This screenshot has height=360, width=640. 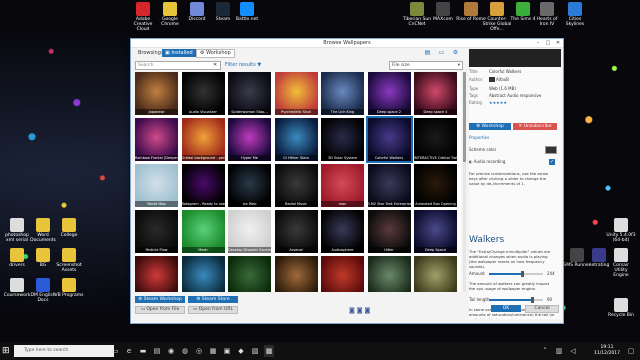 What do you see at coordinates (115, 351) in the screenshot?
I see `task-view-icon: ▭` at bounding box center [115, 351].